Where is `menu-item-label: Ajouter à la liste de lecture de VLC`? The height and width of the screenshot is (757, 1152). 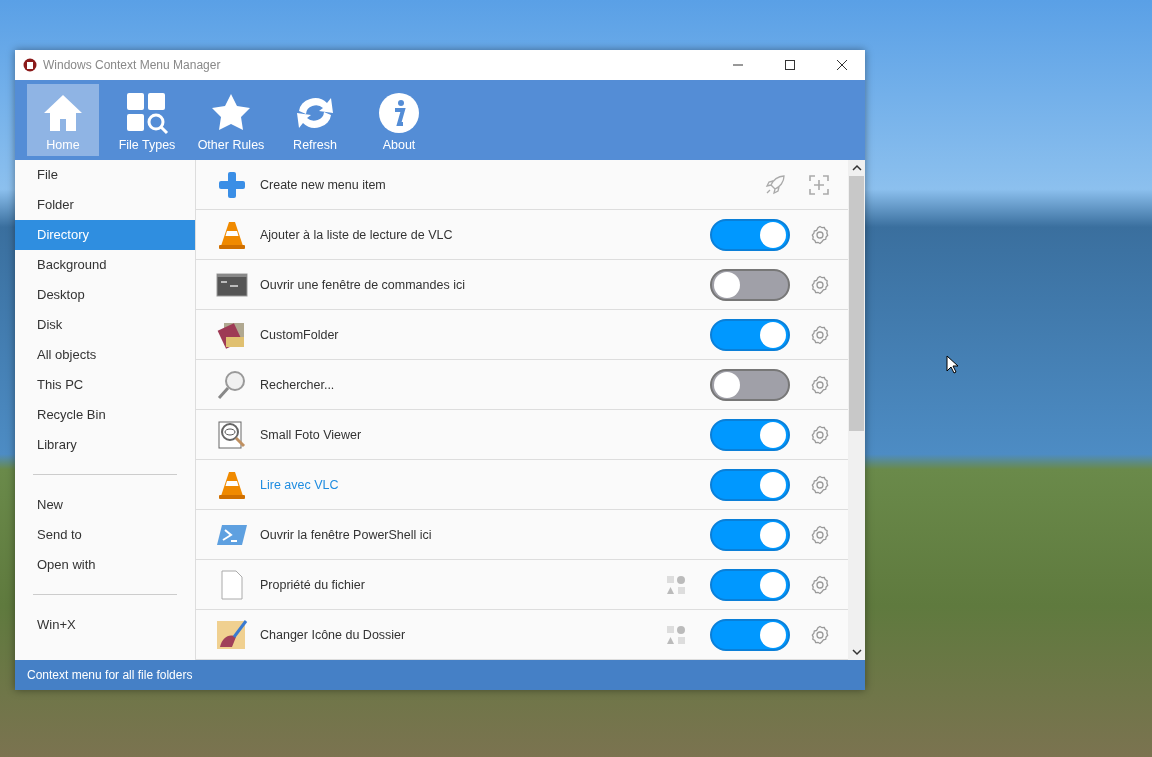 menu-item-label: Ajouter à la liste de lecture de VLC is located at coordinates (357, 234).